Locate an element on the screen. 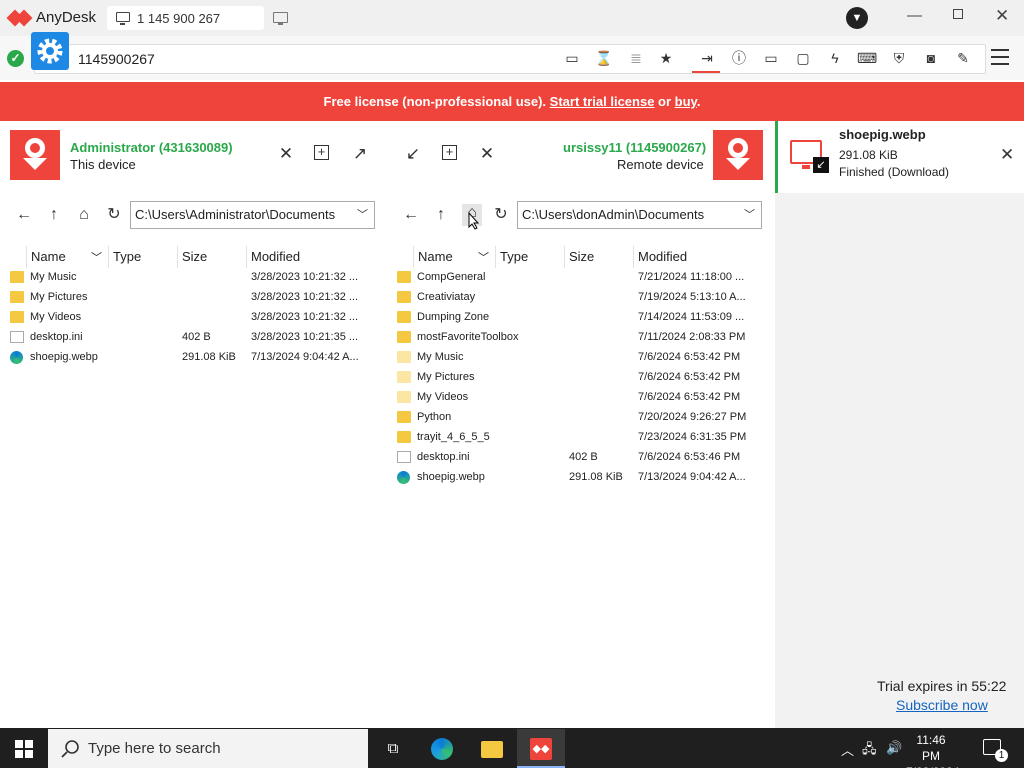 This screenshot has width=1024, height=780. database-icon: ≣ is located at coordinates (636, 58).